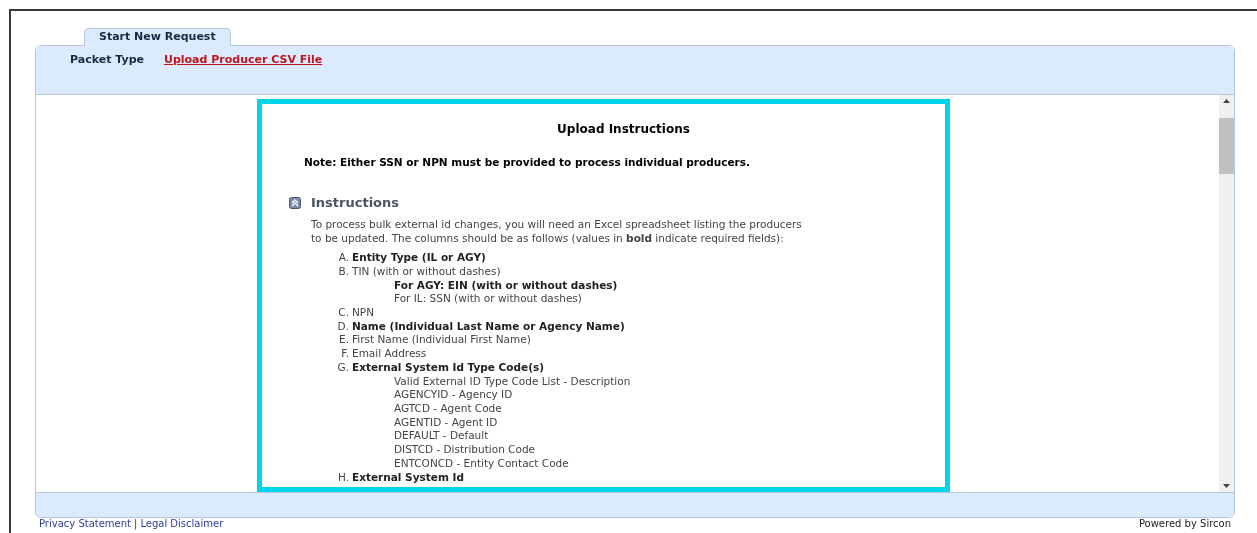  Describe the element at coordinates (464, 450) in the screenshot. I see `sub-item: DISTCD - Distribution Code` at that location.